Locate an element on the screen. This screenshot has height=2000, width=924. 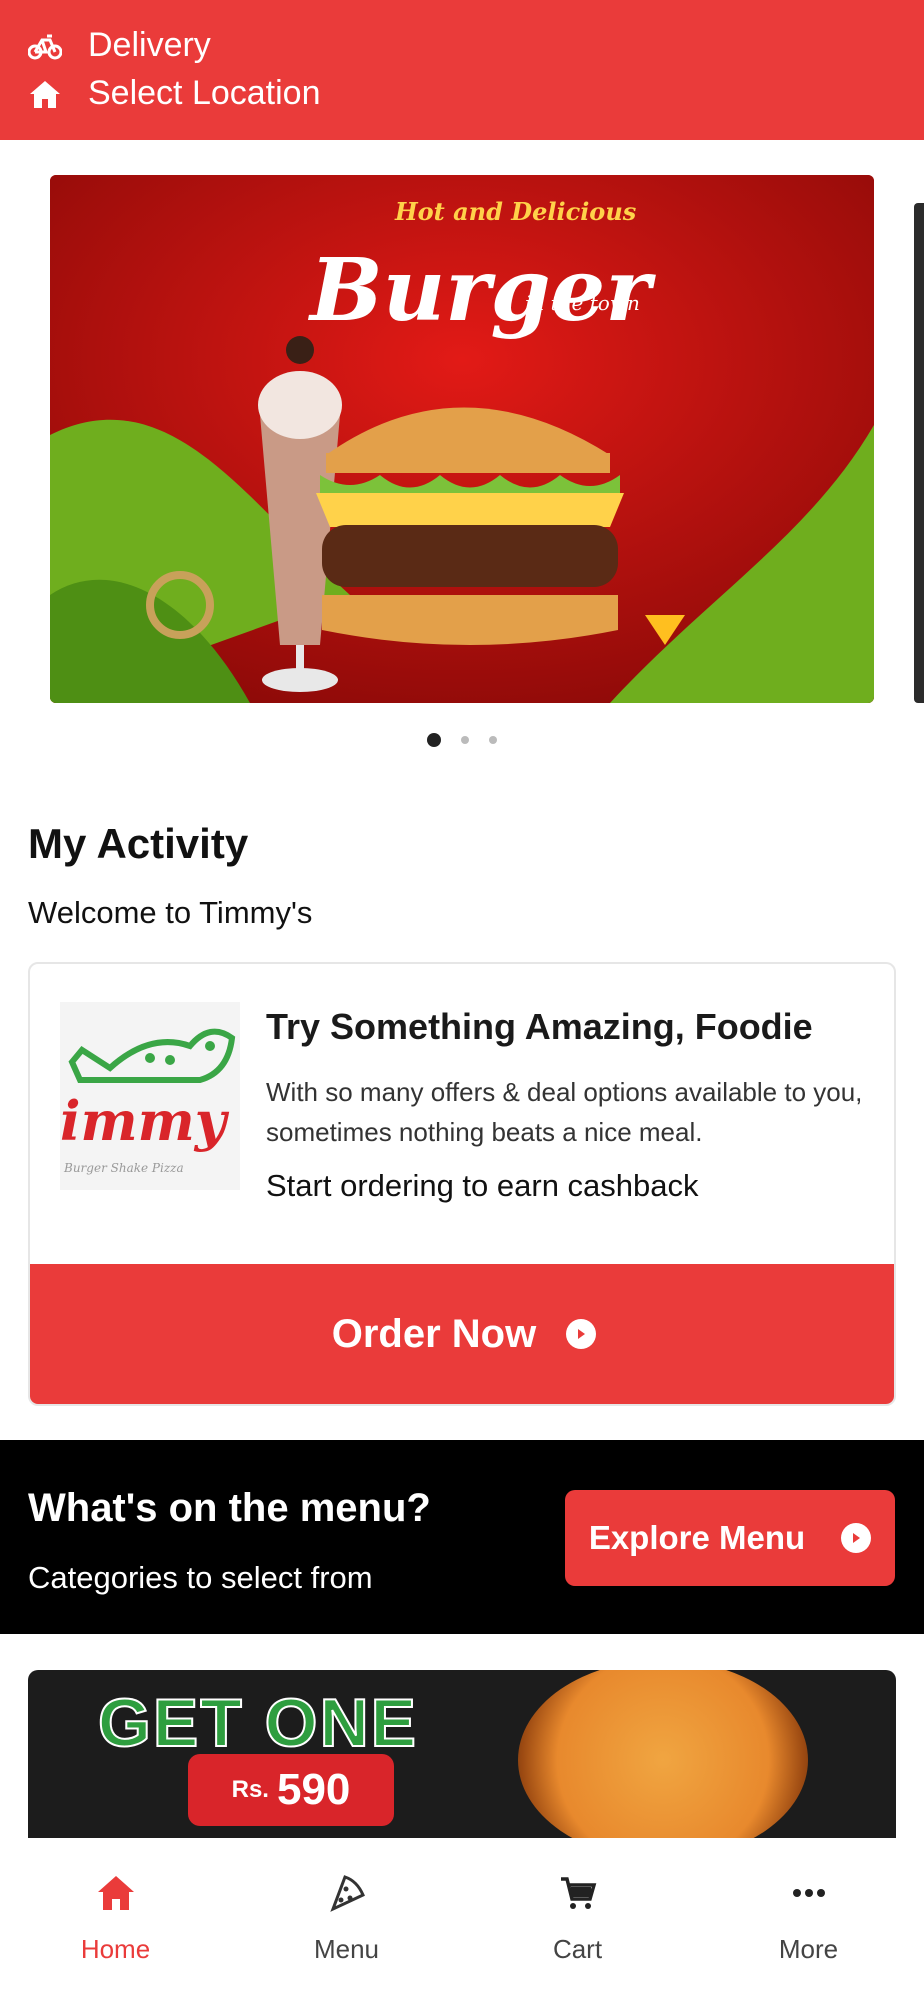
location-label: Select Location is located at coordinates (204, 93).